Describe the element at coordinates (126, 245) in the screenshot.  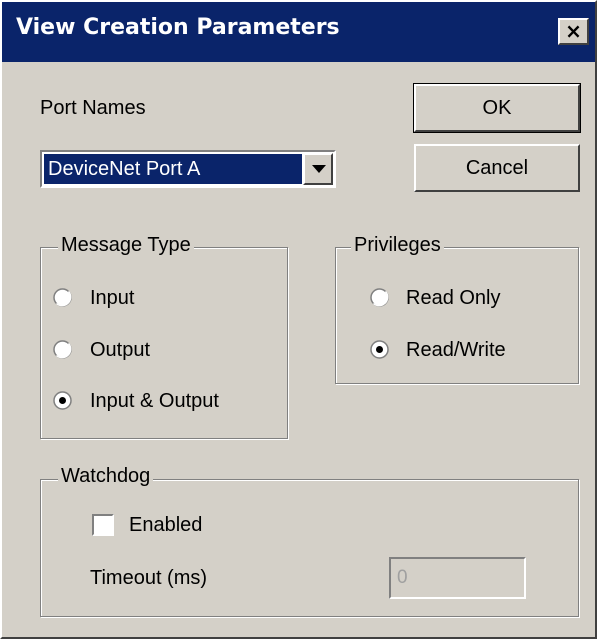
I see `message-type-title: Message Type` at that location.